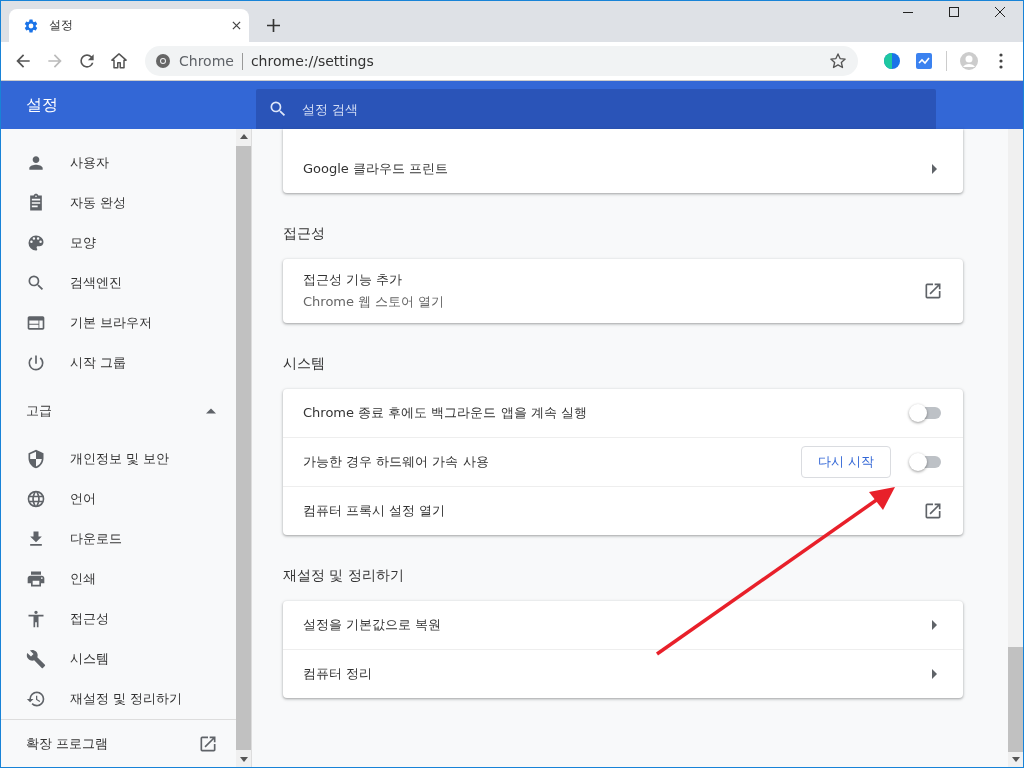 This screenshot has width=1024, height=768. I want to click on shield-icon, so click(36, 459).